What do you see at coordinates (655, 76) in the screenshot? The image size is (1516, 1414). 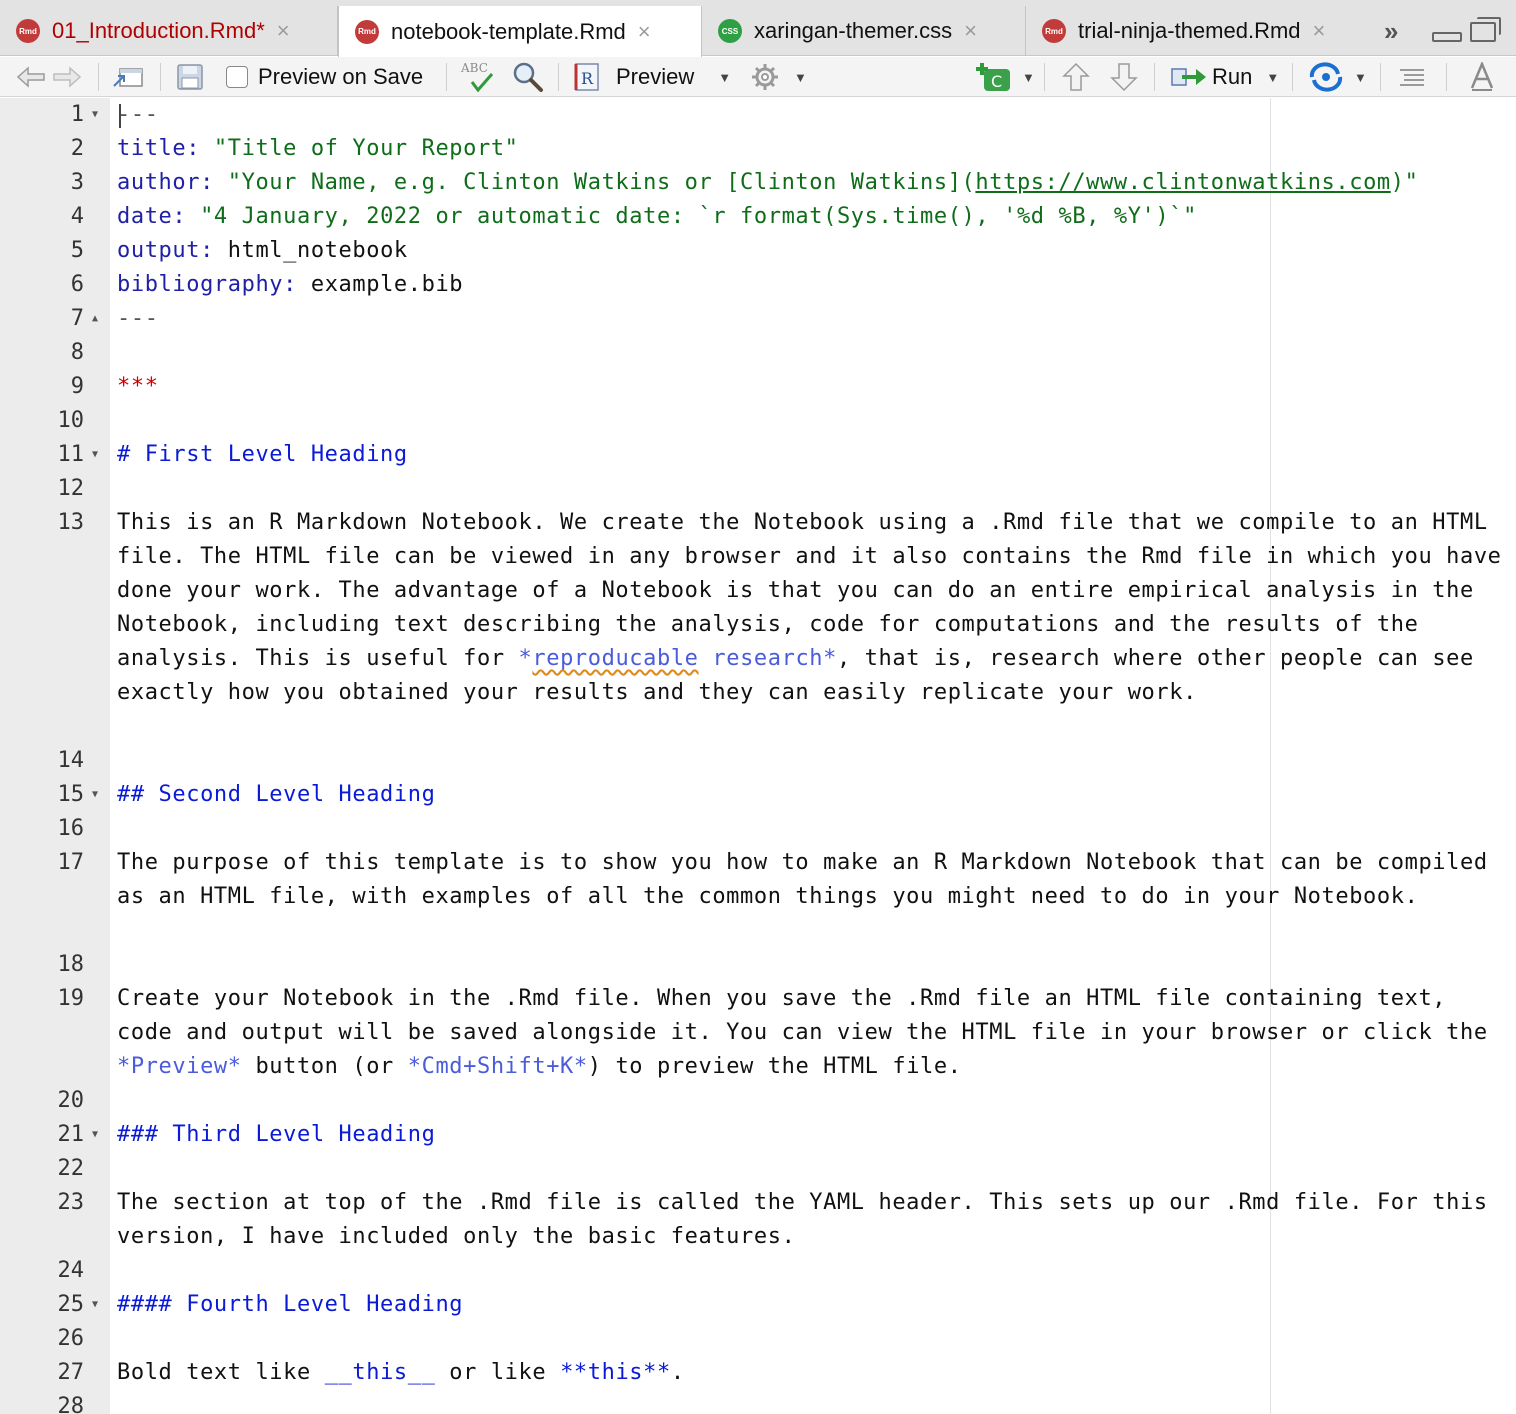 I see `preview-label: Preview` at bounding box center [655, 76].